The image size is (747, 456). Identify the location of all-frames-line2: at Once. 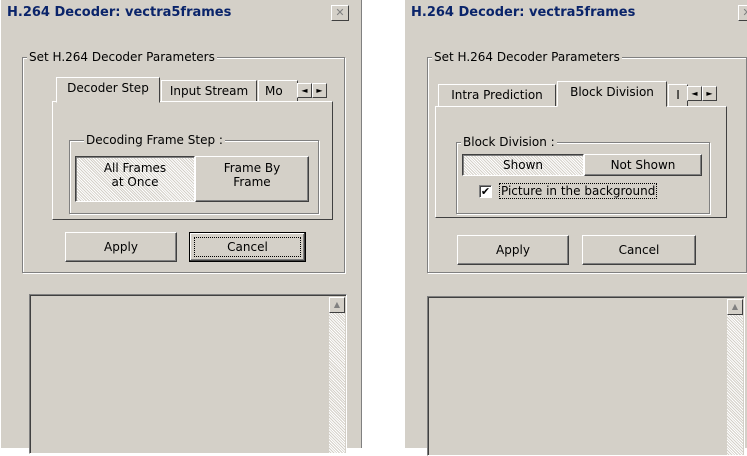
(135, 182).